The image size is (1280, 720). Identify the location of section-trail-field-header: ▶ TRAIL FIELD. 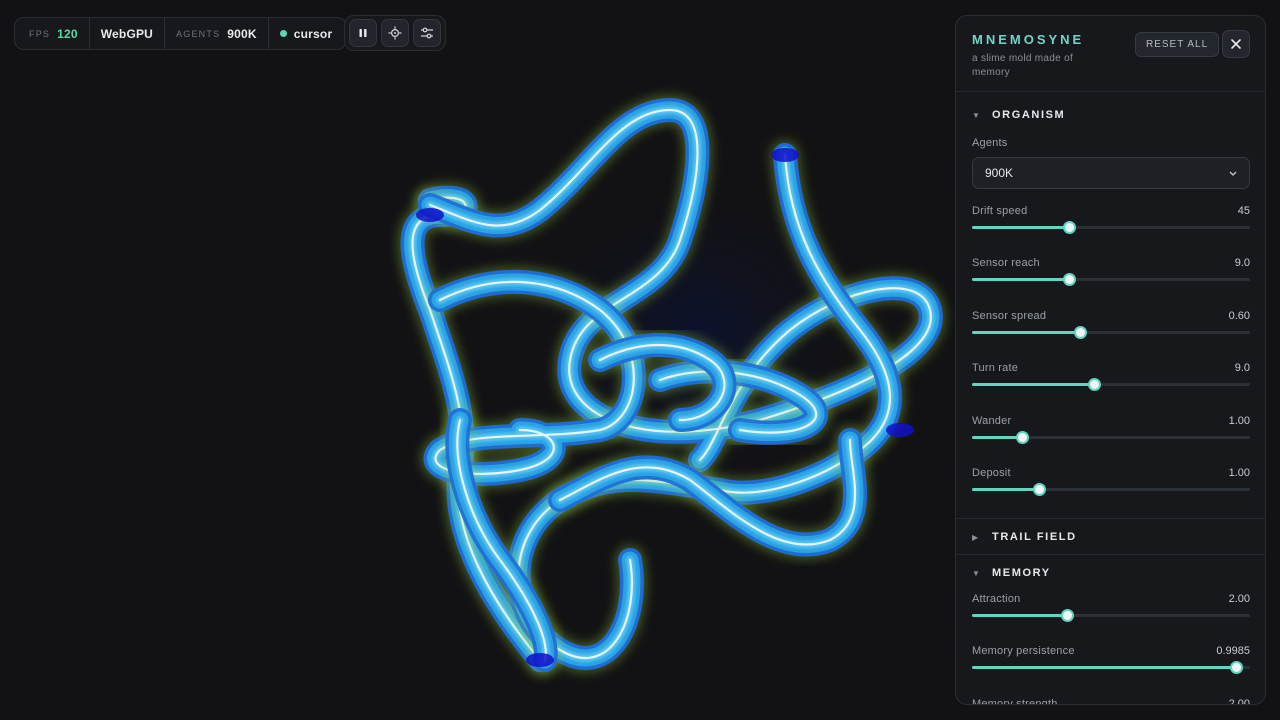
(1110, 537).